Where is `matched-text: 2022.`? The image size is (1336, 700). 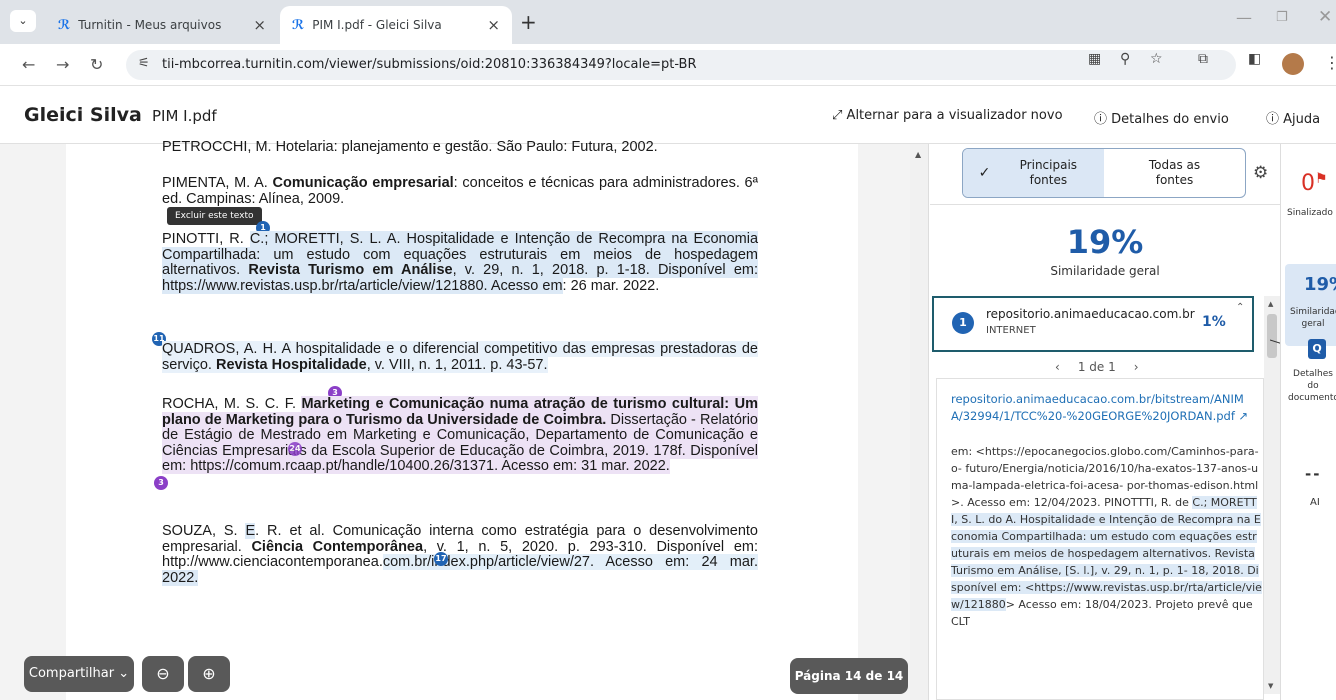 matched-text: 2022. is located at coordinates (180, 577).